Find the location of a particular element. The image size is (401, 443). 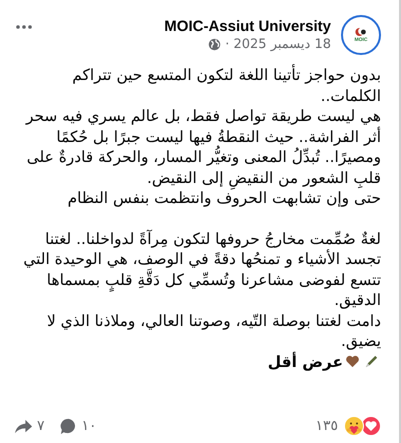

heart-icon is located at coordinates (352, 362).